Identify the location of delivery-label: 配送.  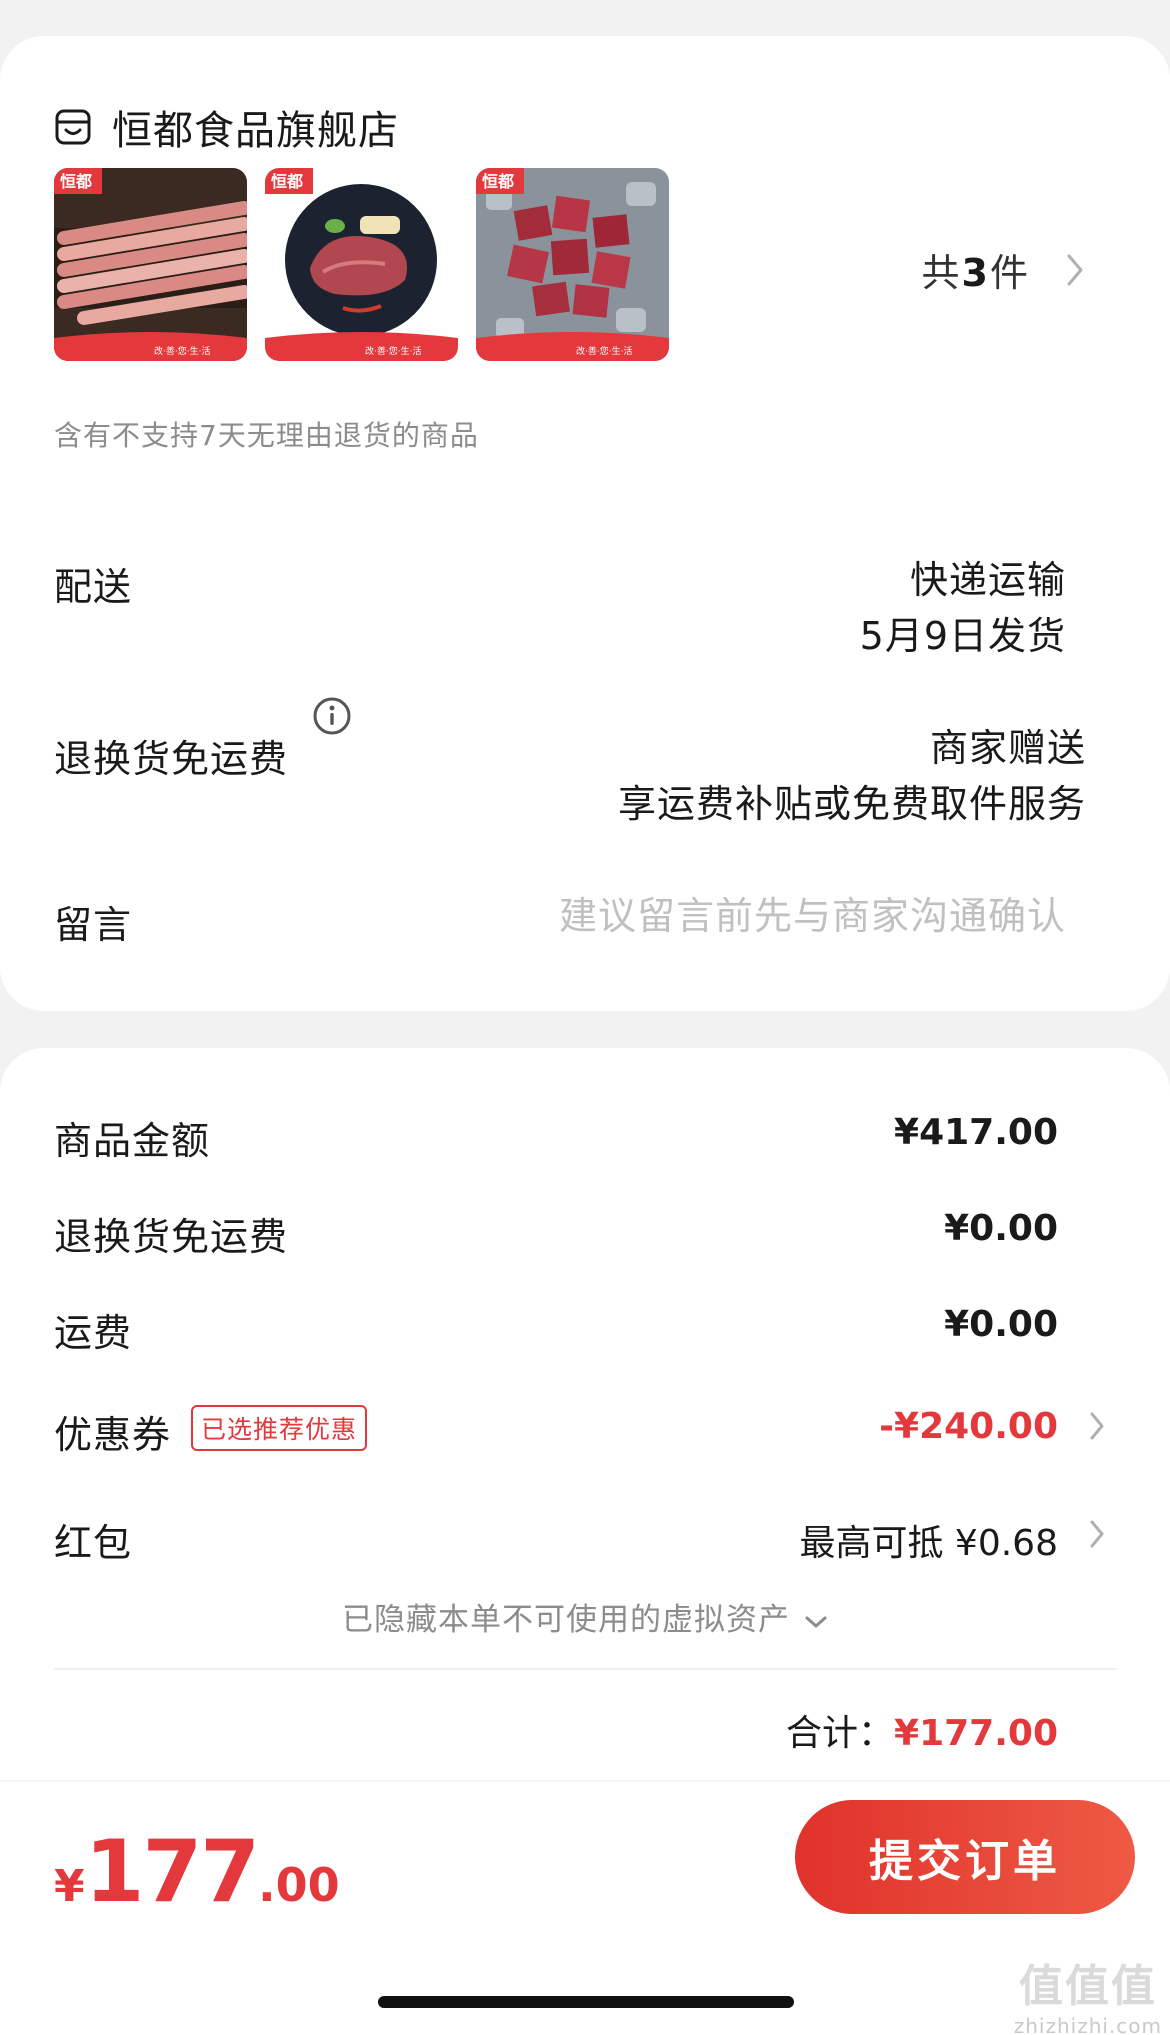
(93, 587).